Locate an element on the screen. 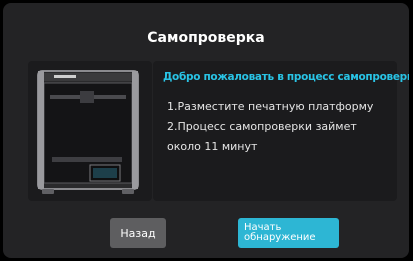  back-button-label: Назад is located at coordinates (138, 233).